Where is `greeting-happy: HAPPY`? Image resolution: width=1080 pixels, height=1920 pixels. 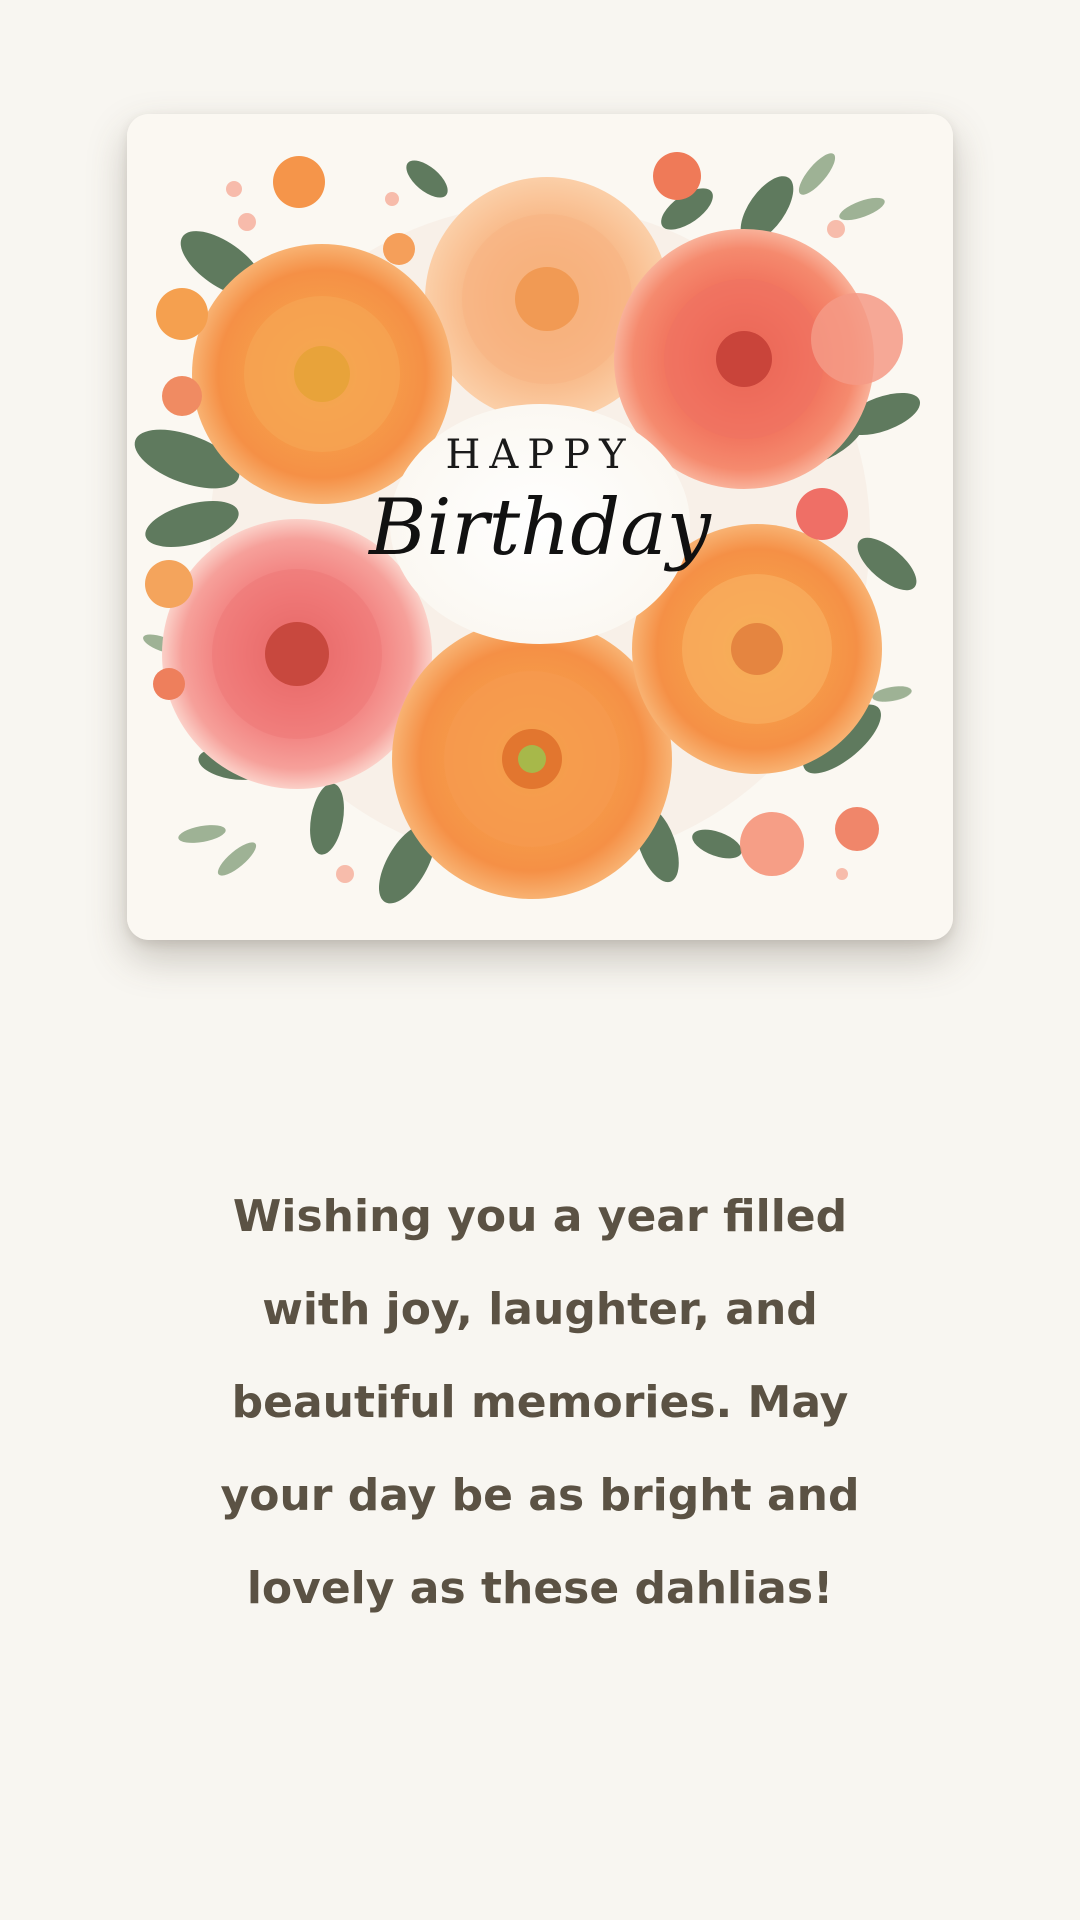 greeting-happy: HAPPY is located at coordinates (539, 455).